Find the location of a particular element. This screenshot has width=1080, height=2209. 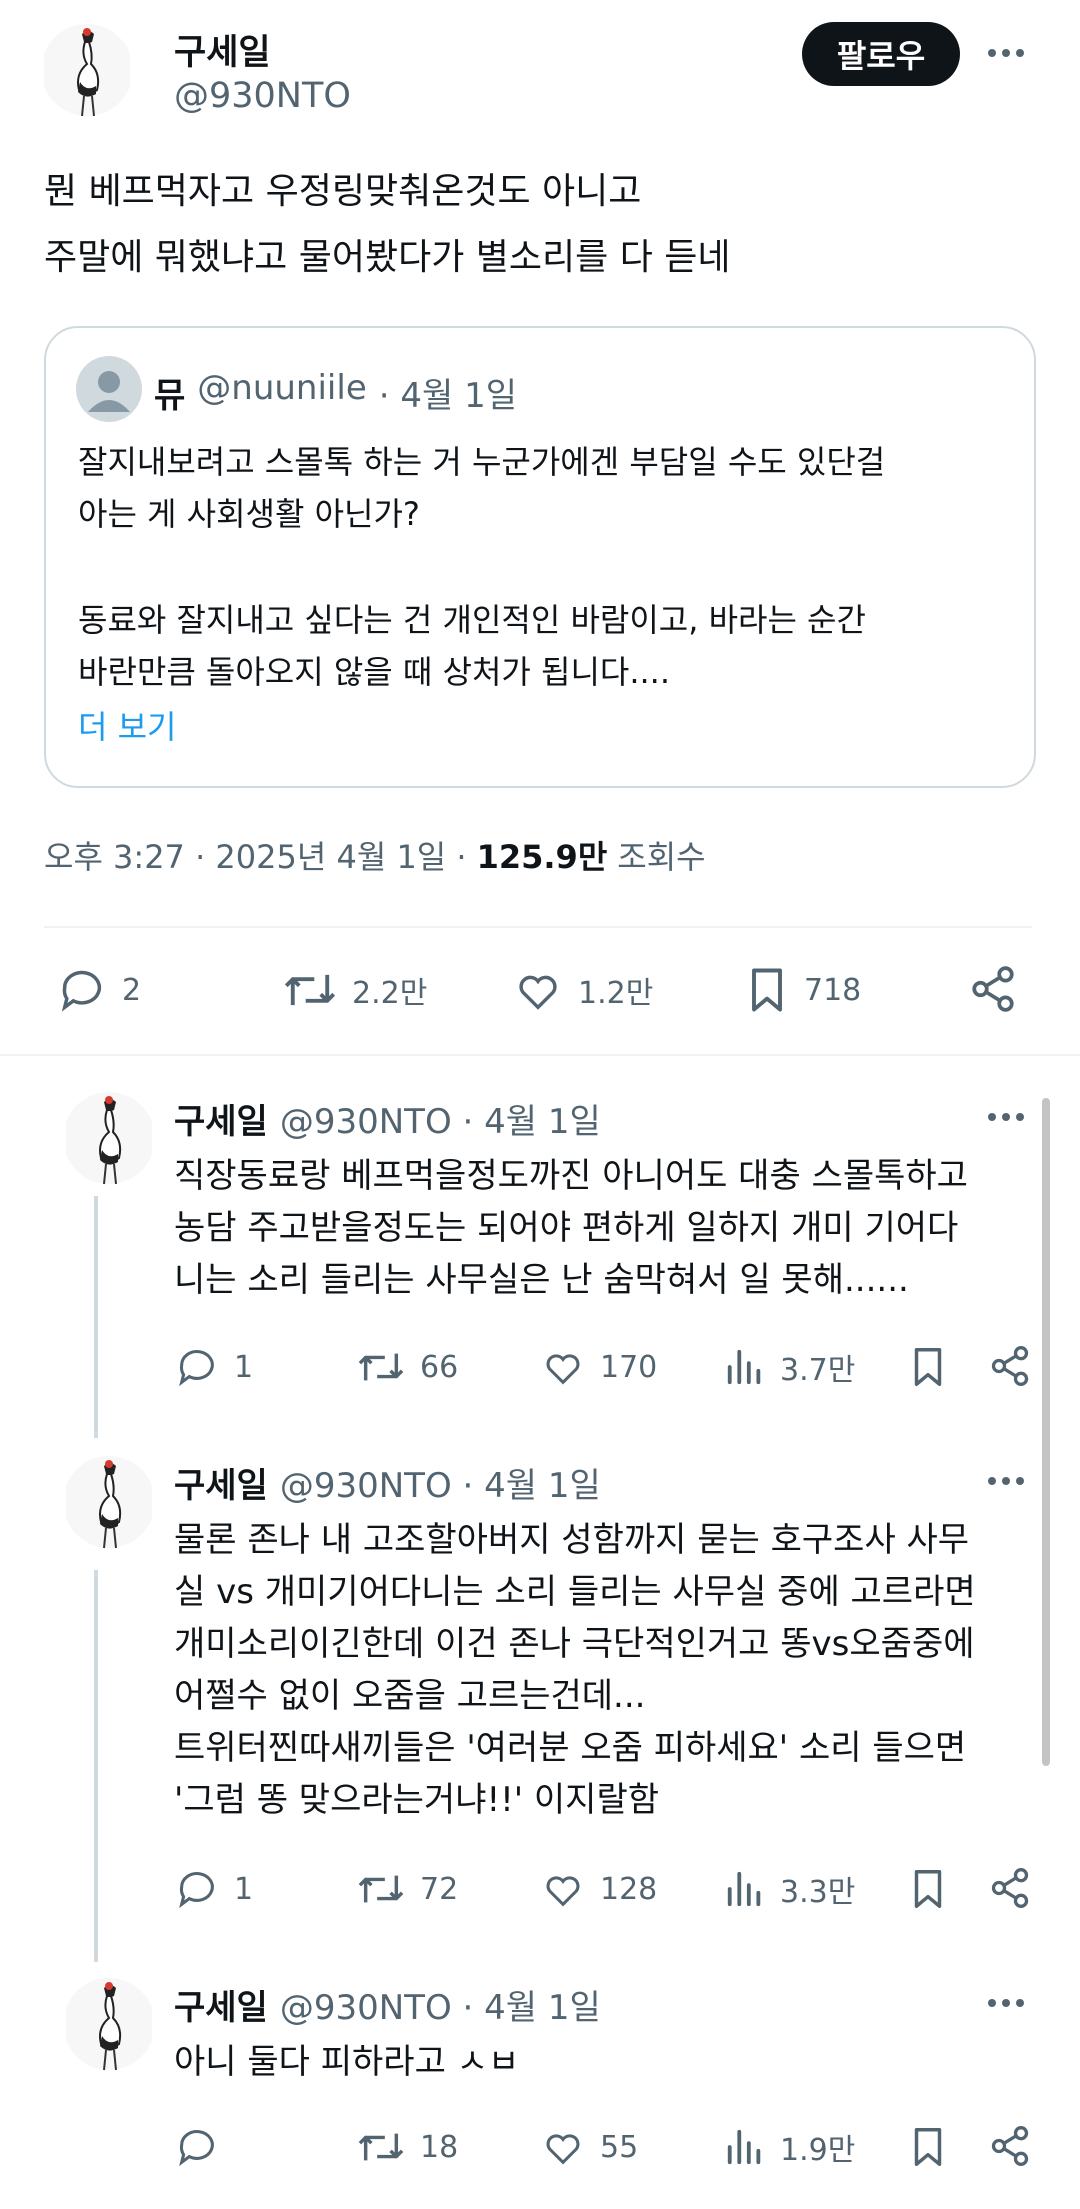

main-avatar is located at coordinates (87, 70).